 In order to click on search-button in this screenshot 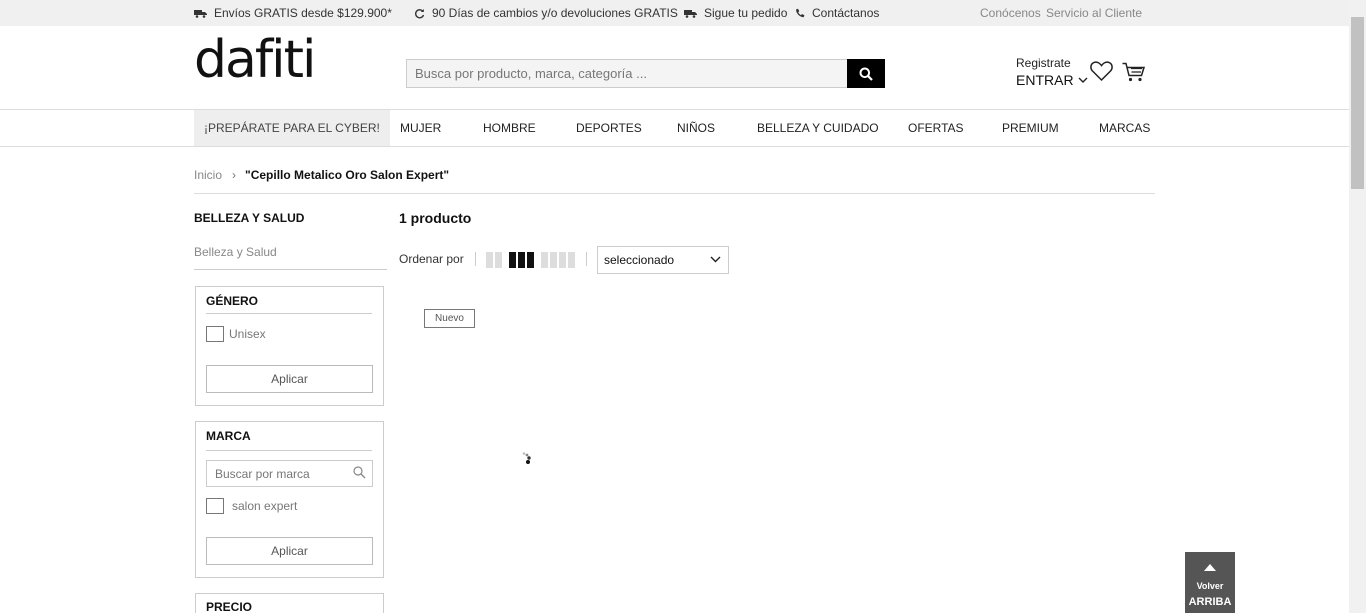, I will do `click(866, 73)`.